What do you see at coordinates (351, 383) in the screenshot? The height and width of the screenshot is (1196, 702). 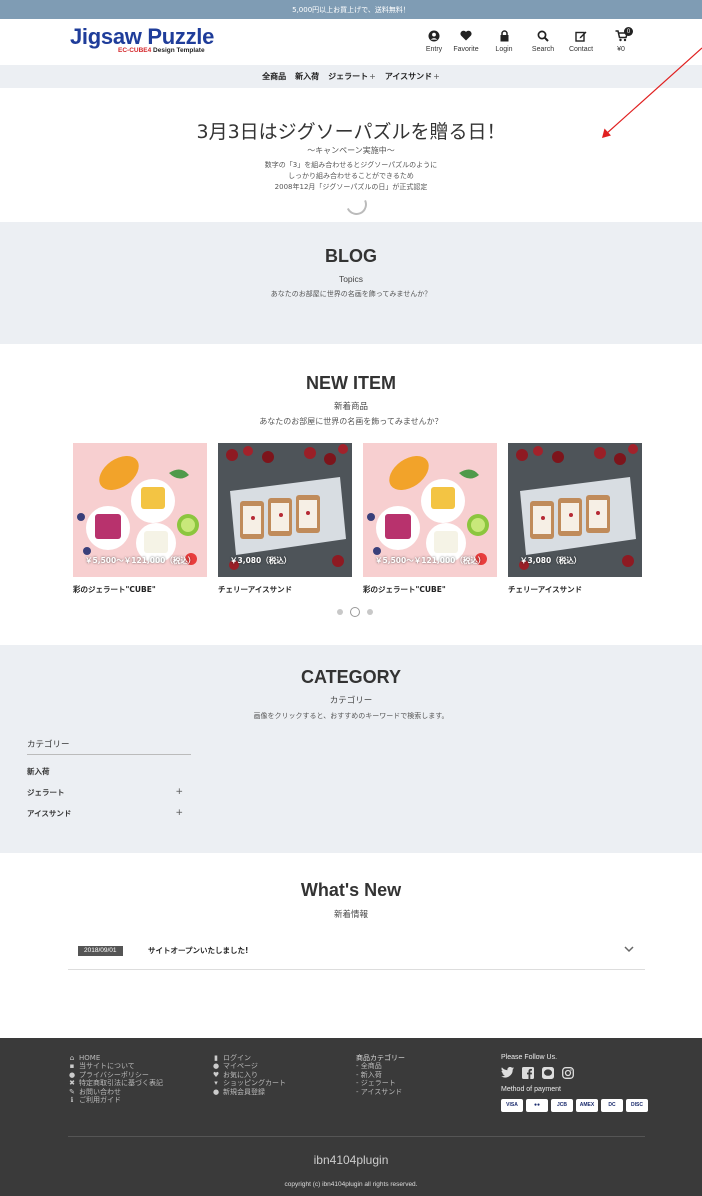 I see `new-item-title: NEW ITEM` at bounding box center [351, 383].